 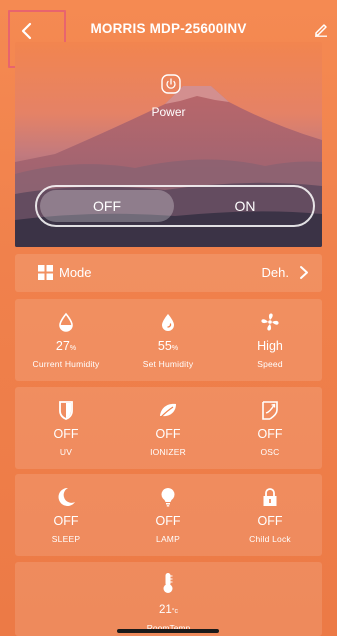 I want to click on child-lock-cell: OFF Child Lock, so click(x=270, y=515).